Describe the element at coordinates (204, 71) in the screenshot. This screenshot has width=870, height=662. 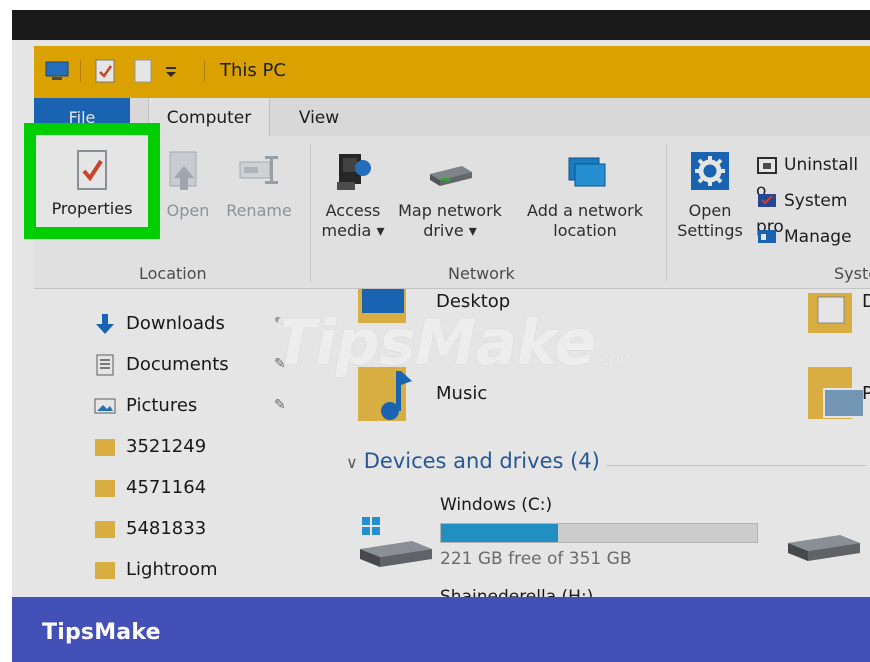
I see `title-separator` at that location.